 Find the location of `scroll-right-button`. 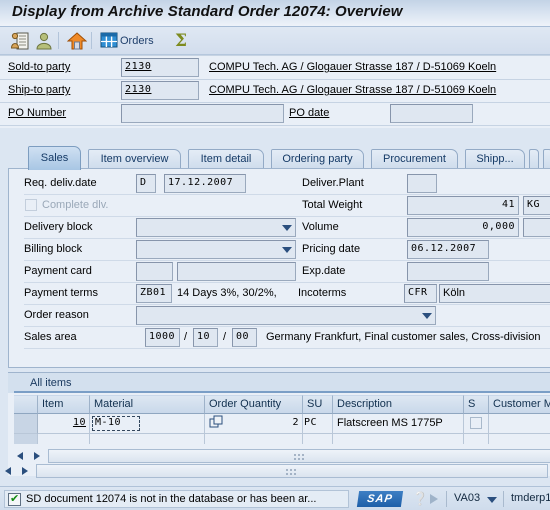

scroll-right-button is located at coordinates (37, 456).